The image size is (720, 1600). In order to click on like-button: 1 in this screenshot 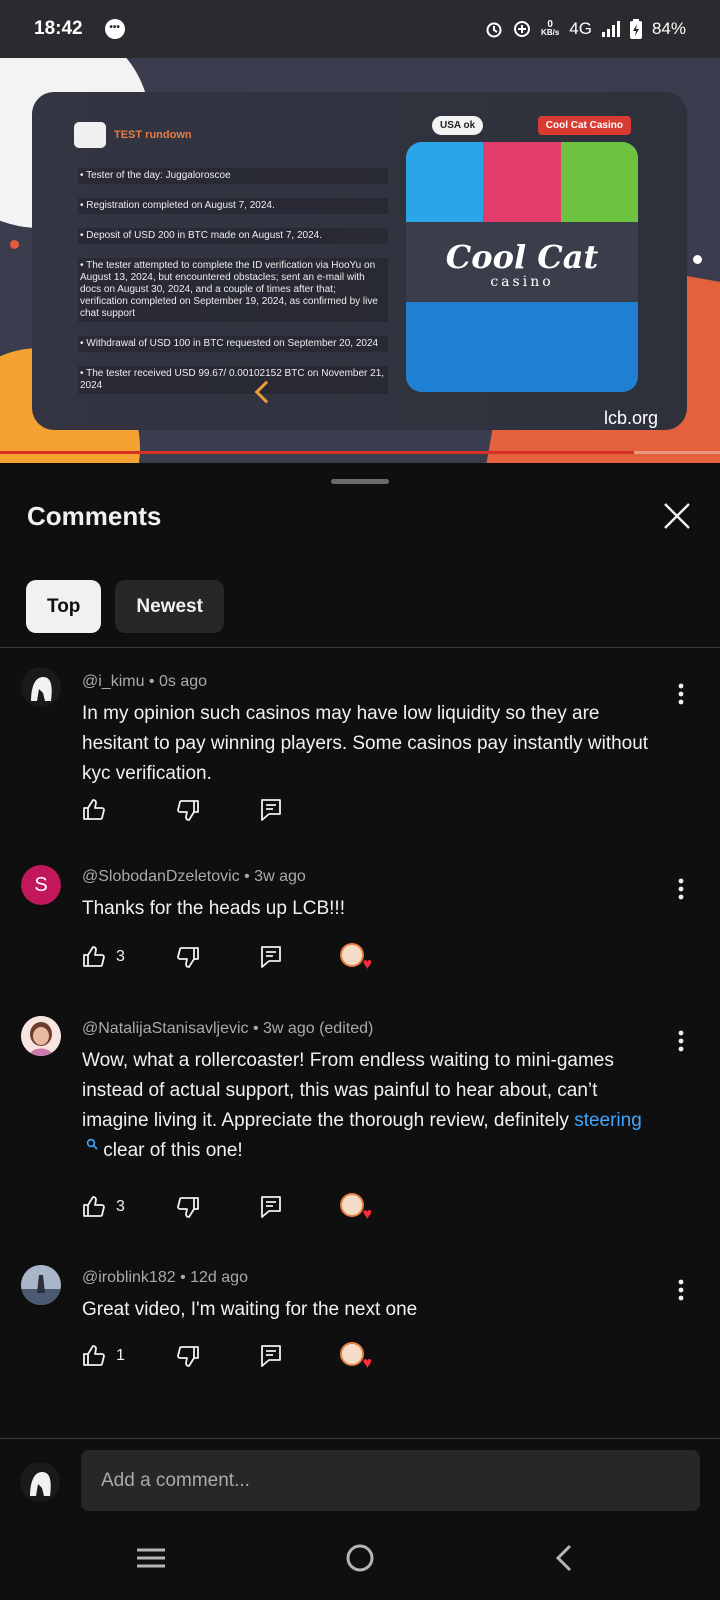, I will do `click(129, 1356)`.